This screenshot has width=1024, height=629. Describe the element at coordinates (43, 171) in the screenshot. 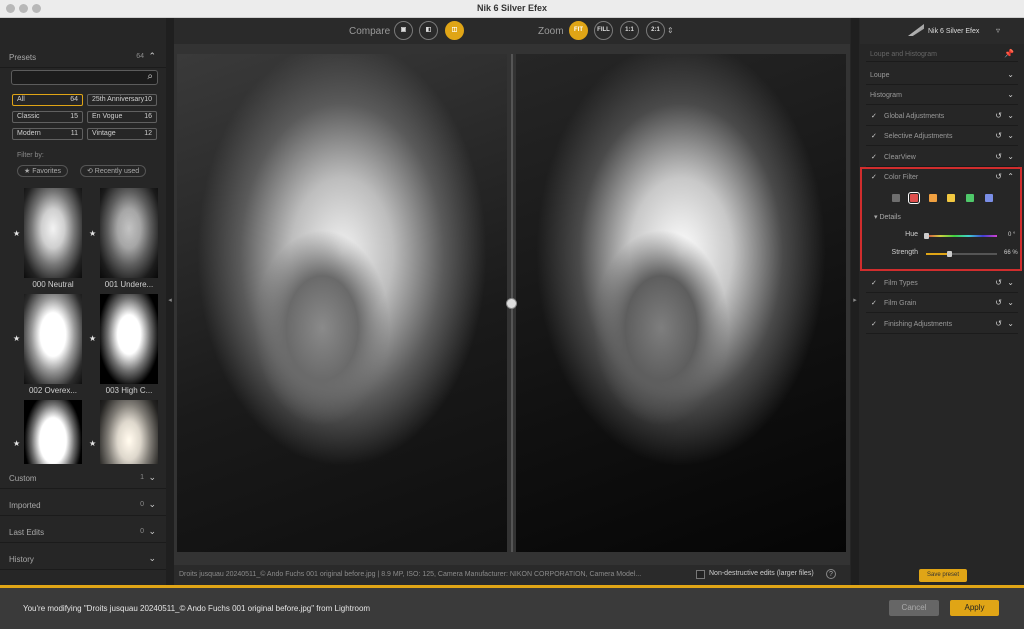

I see `favorites-filter: ★ Favorites` at that location.